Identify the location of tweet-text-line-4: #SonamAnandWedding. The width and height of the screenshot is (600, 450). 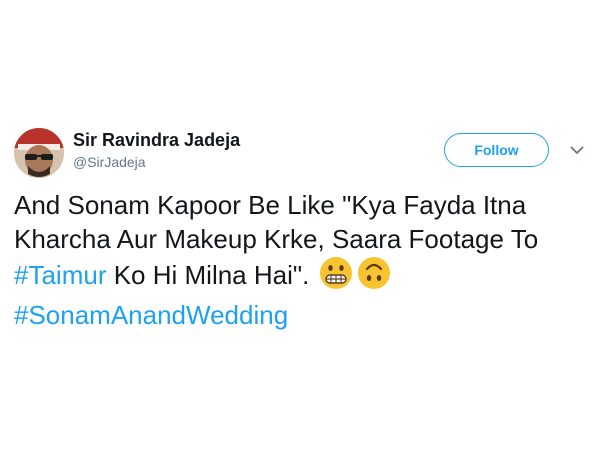
(302, 315).